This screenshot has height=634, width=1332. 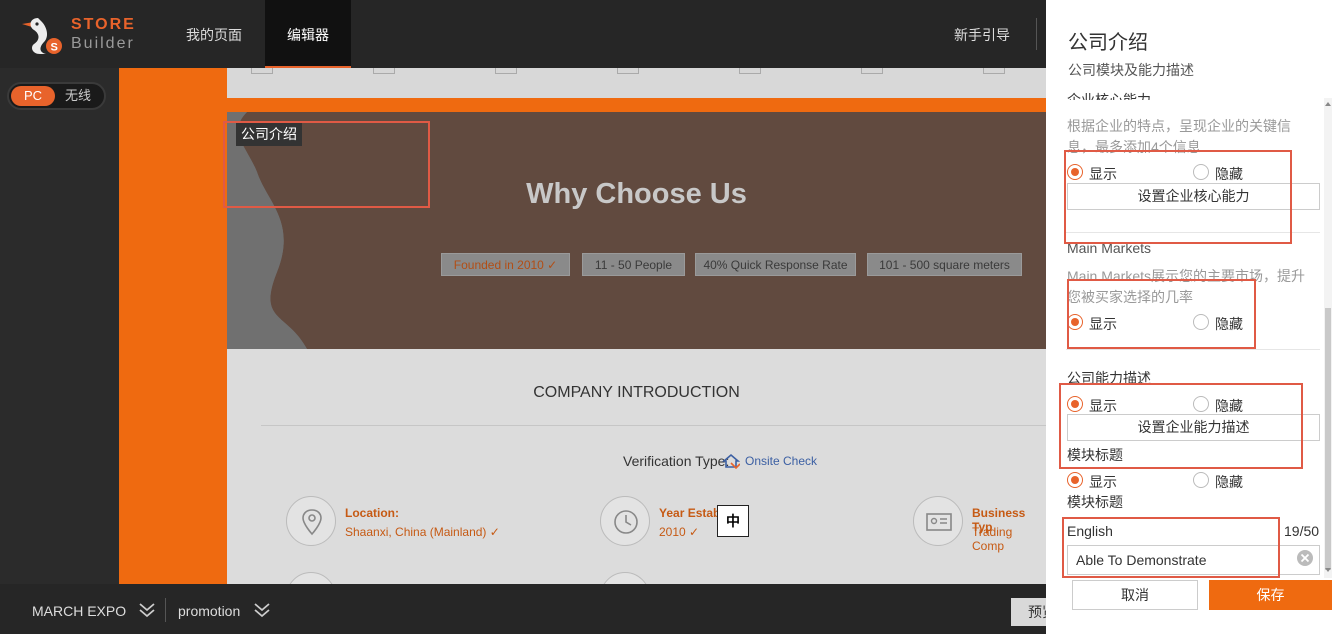 What do you see at coordinates (103, 24) in the screenshot?
I see `logo-text-store: STORE` at bounding box center [103, 24].